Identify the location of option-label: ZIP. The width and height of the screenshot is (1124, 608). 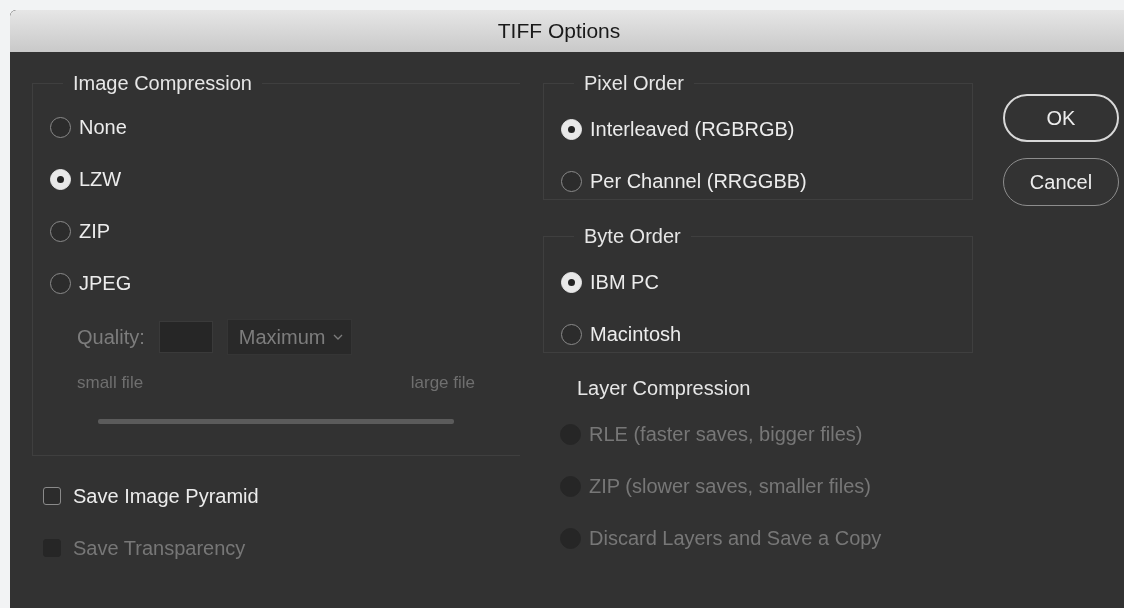
(95, 231).